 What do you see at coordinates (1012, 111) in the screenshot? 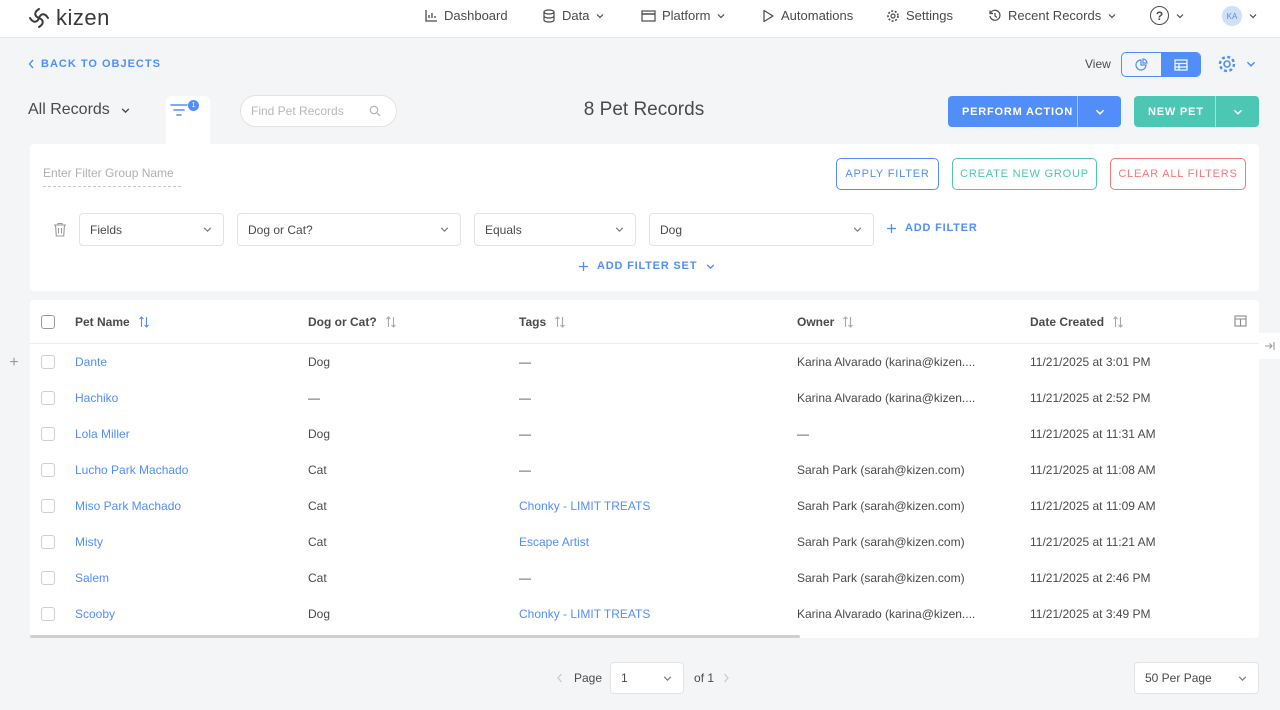
I see `perform-action-button: PERFORM ACTION` at bounding box center [1012, 111].